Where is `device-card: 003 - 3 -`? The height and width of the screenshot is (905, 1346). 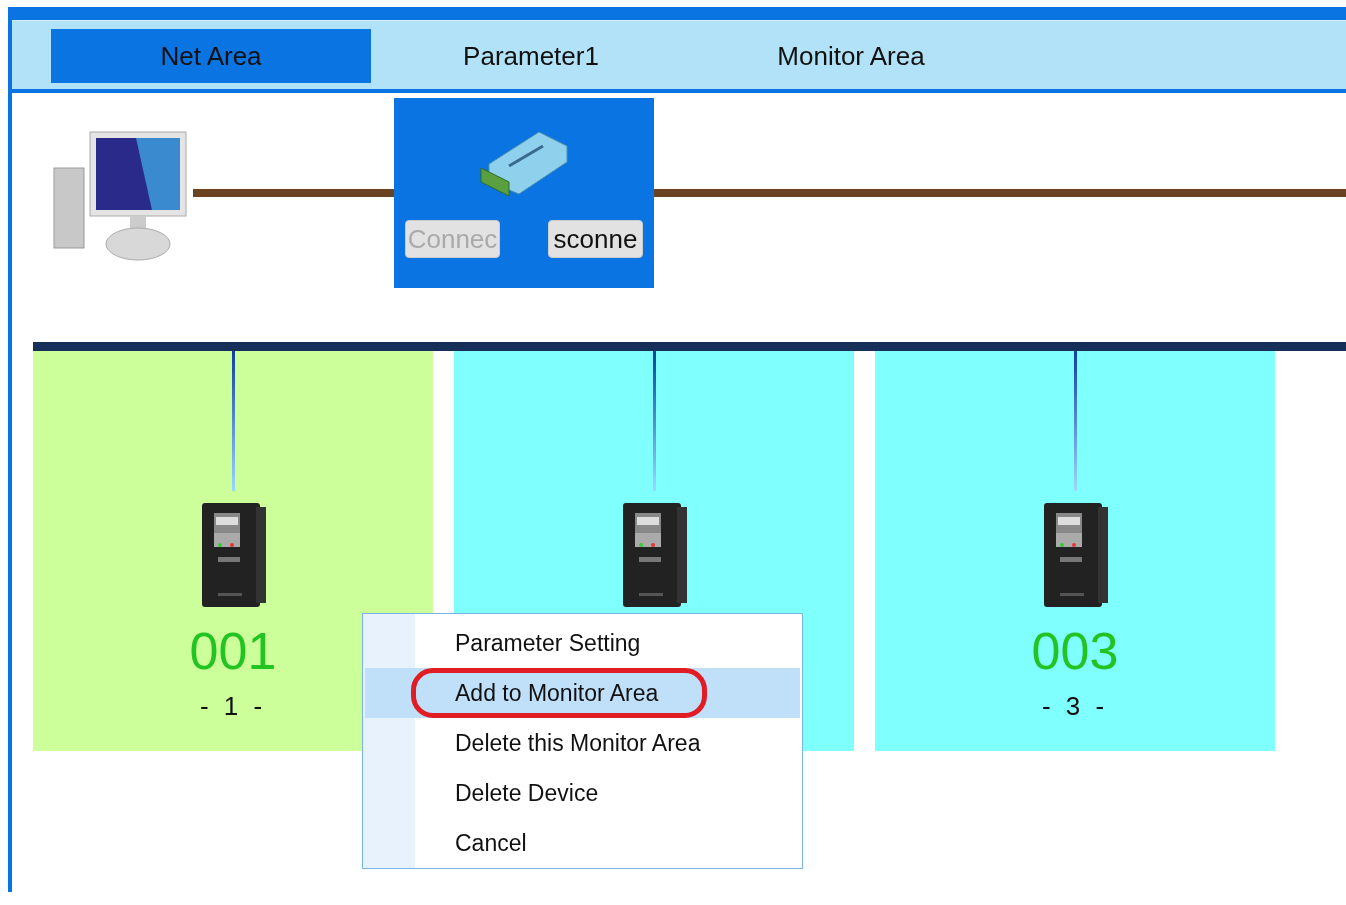
device-card: 003 - 3 - is located at coordinates (1075, 551).